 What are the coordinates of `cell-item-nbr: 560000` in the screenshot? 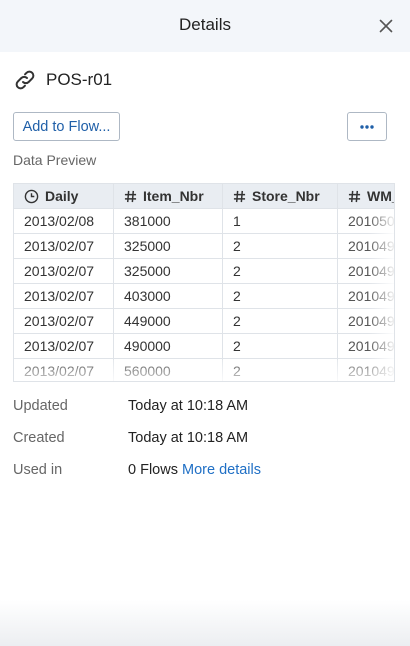 It's located at (168, 370).